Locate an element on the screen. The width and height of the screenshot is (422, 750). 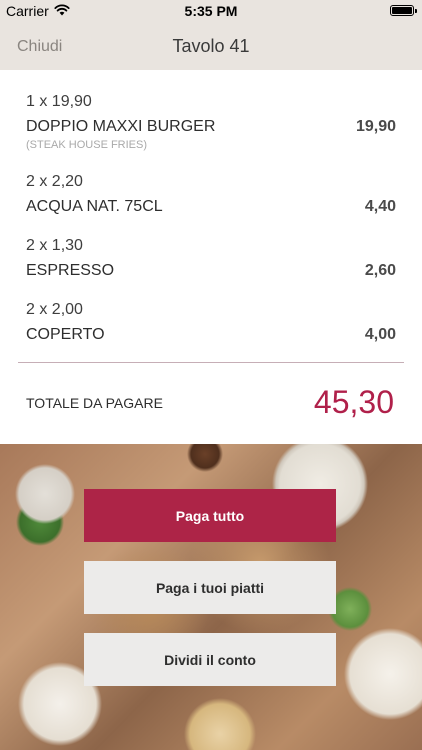
status-bar: Carrier 5:35 PM is located at coordinates (211, 11).